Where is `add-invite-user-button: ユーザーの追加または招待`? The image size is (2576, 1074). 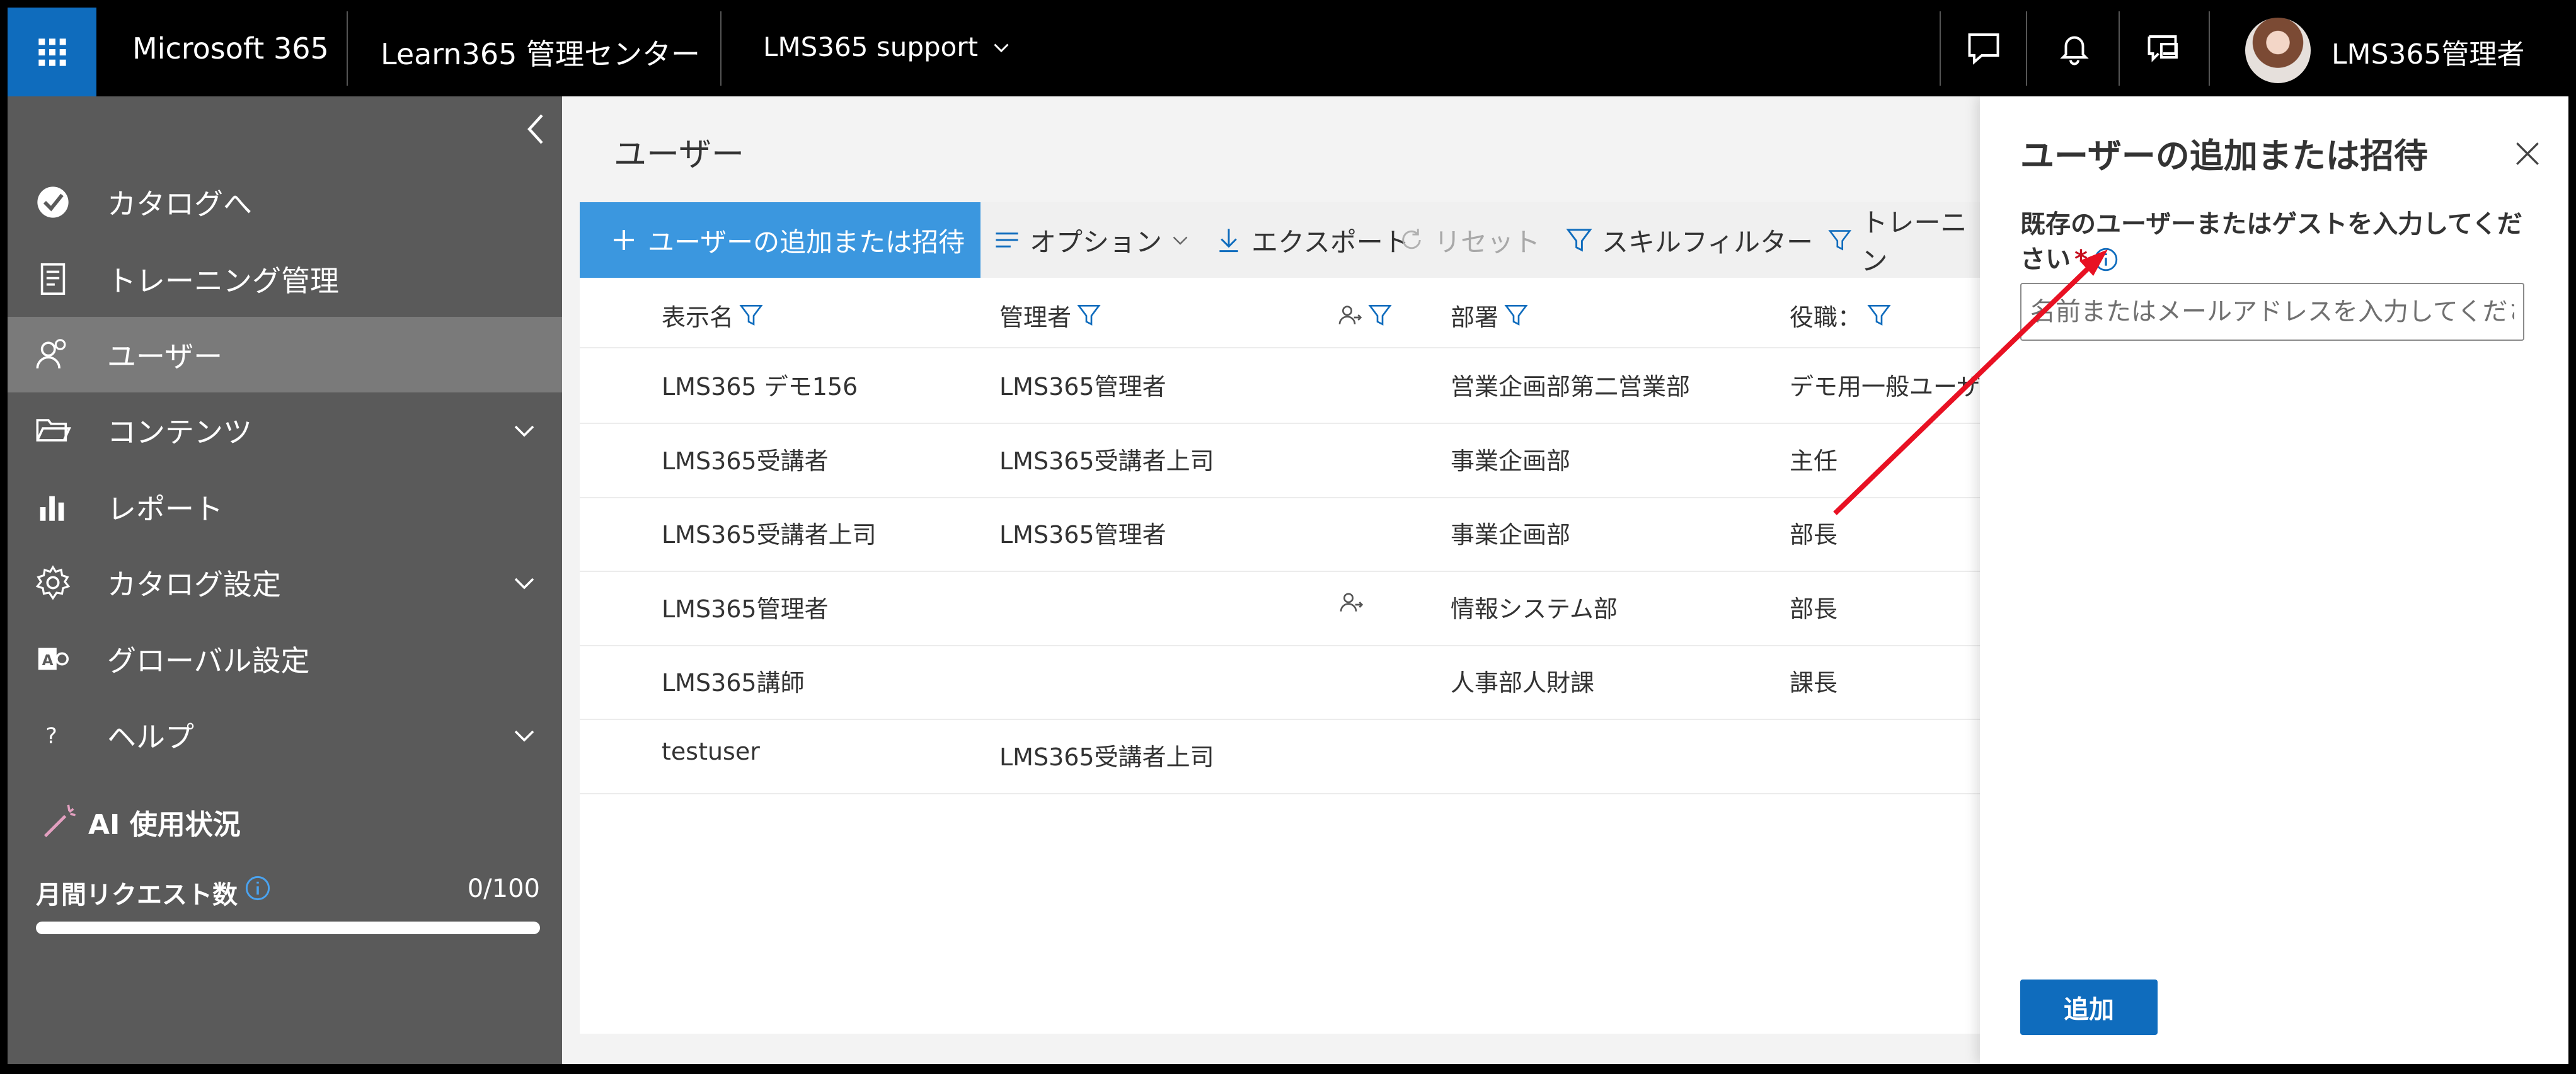 add-invite-user-button: ユーザーの追加または招待 is located at coordinates (780, 240).